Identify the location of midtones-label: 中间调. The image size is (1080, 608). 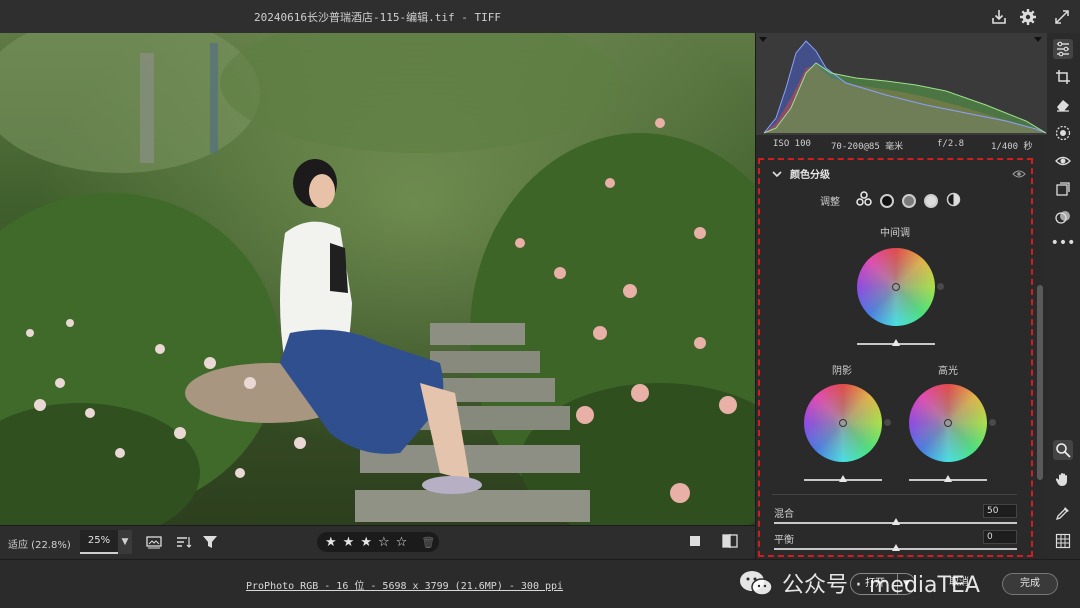
(895, 233).